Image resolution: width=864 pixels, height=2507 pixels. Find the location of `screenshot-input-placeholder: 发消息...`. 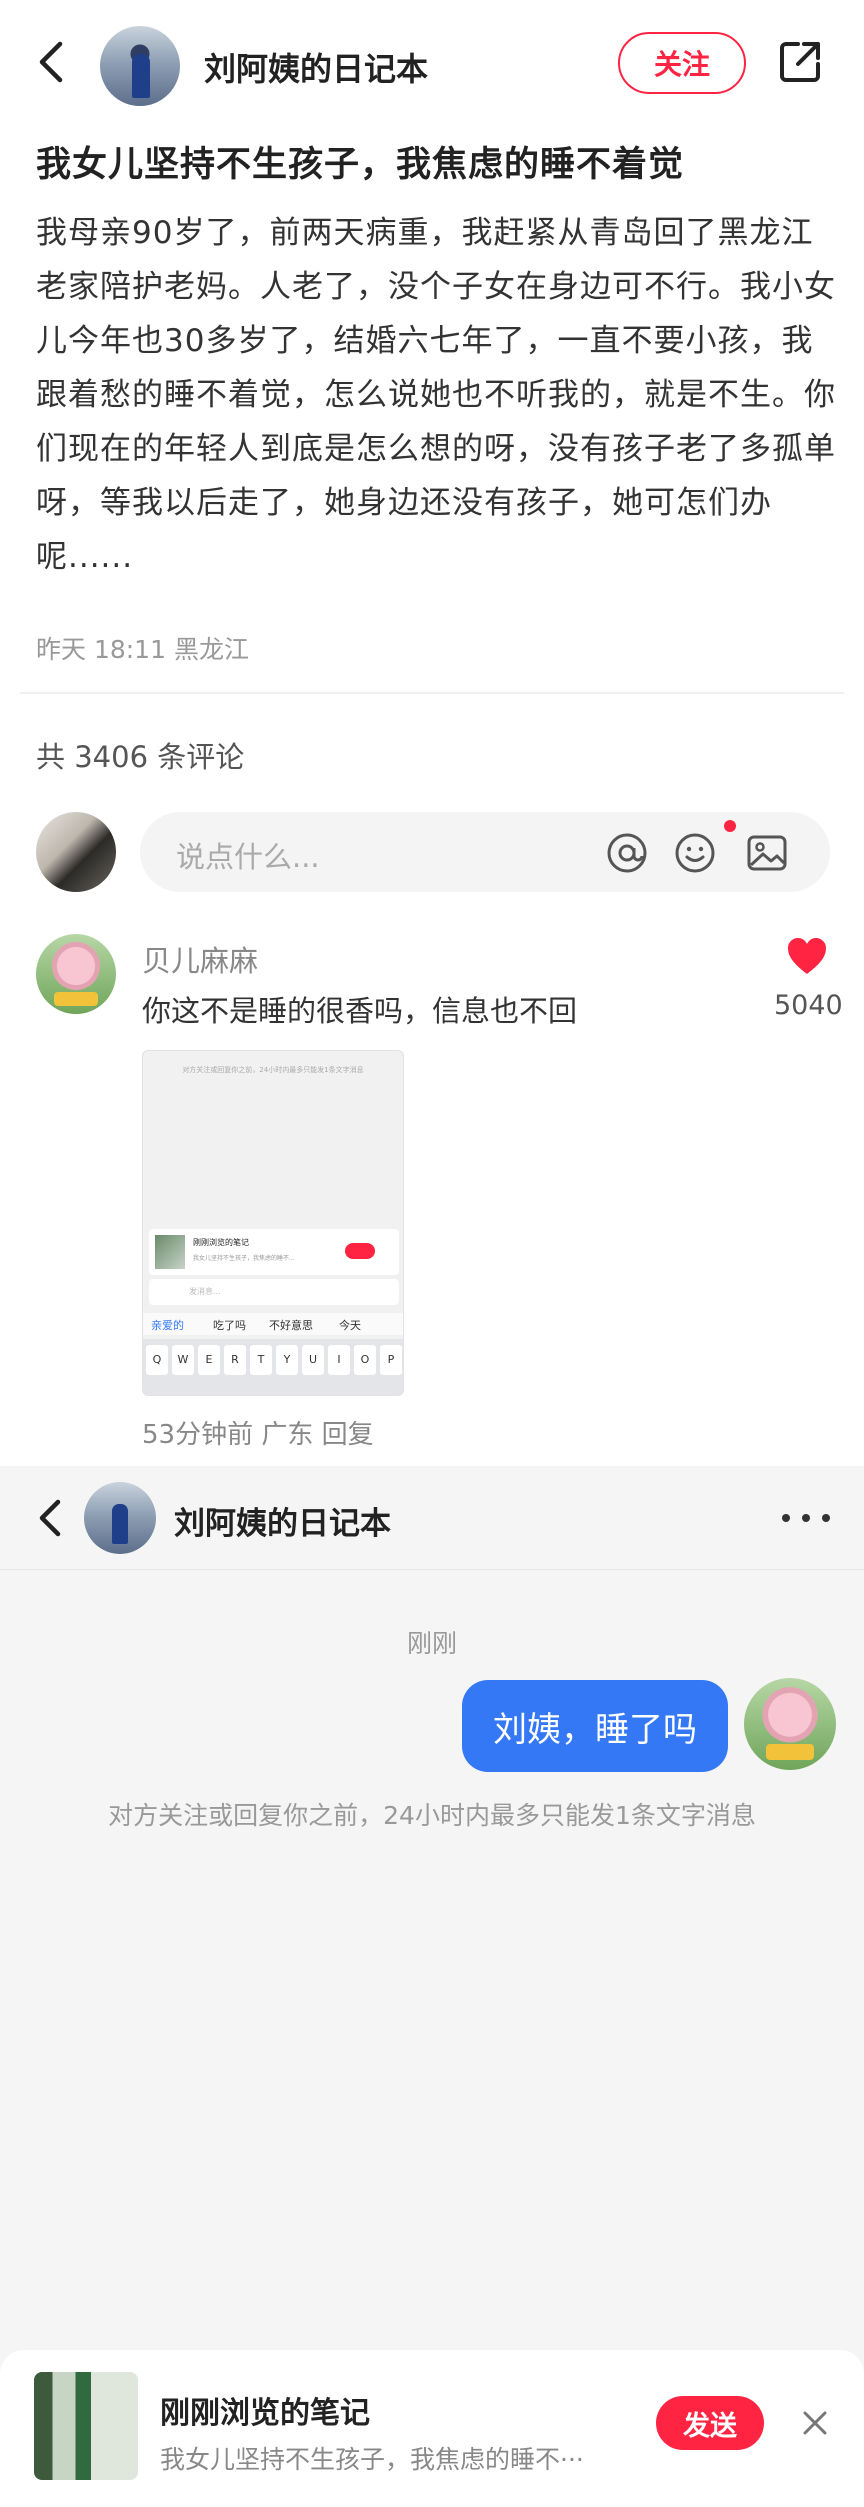

screenshot-input-placeholder: 发消息... is located at coordinates (205, 1291).